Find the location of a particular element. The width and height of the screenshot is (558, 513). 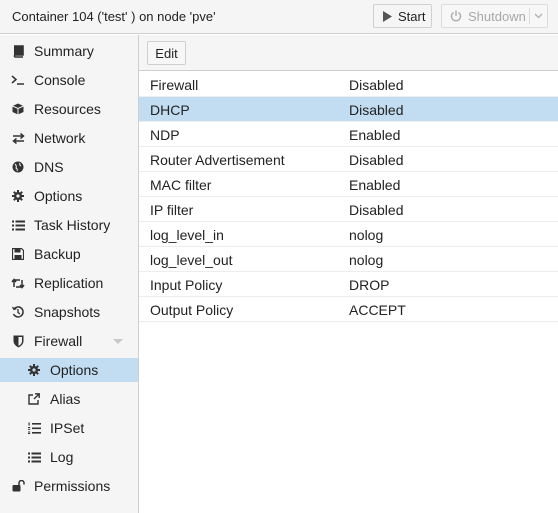

shutdown-button: Shutdown is located at coordinates (494, 16).